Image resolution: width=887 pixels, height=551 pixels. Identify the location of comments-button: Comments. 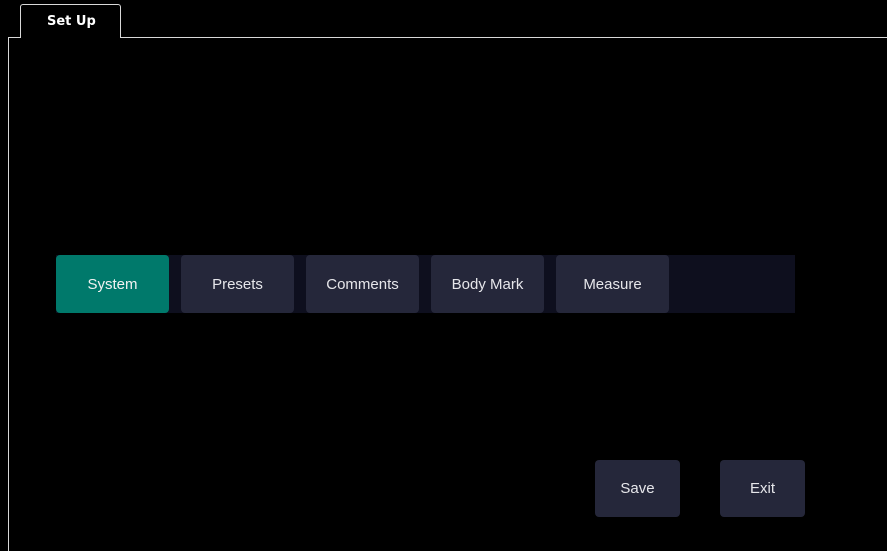
(362, 284).